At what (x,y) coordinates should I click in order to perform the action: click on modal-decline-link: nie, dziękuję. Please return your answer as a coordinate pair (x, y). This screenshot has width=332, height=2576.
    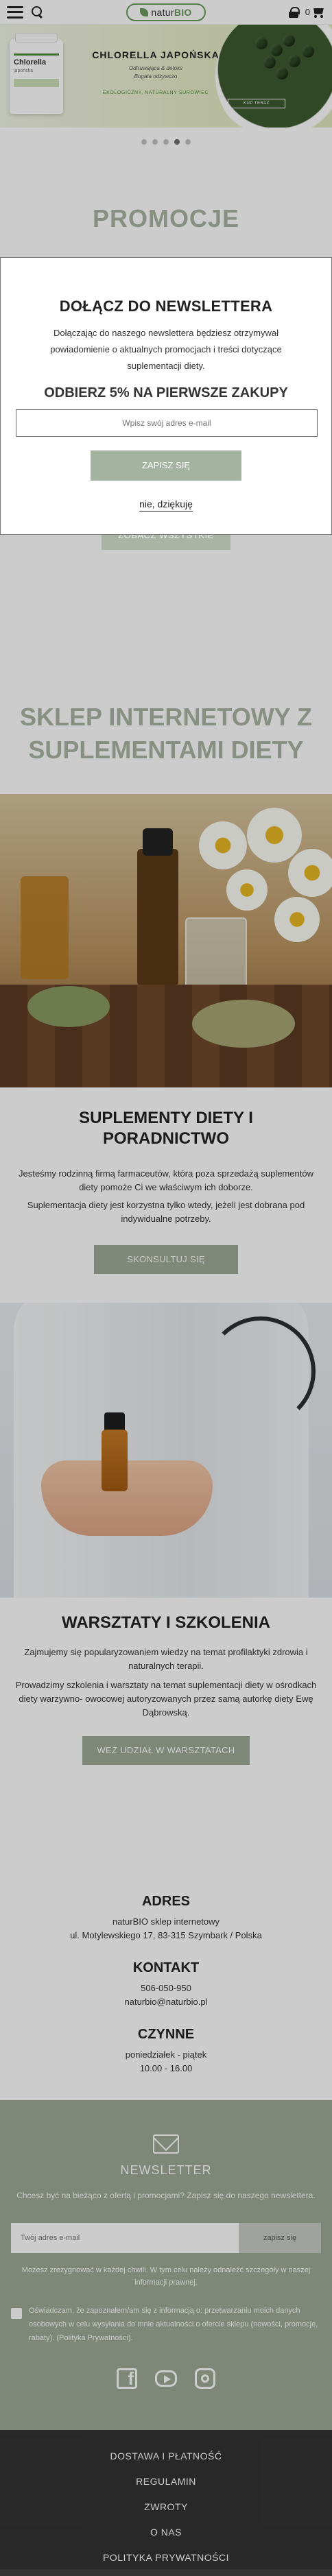
    Looking at the image, I should click on (166, 505).